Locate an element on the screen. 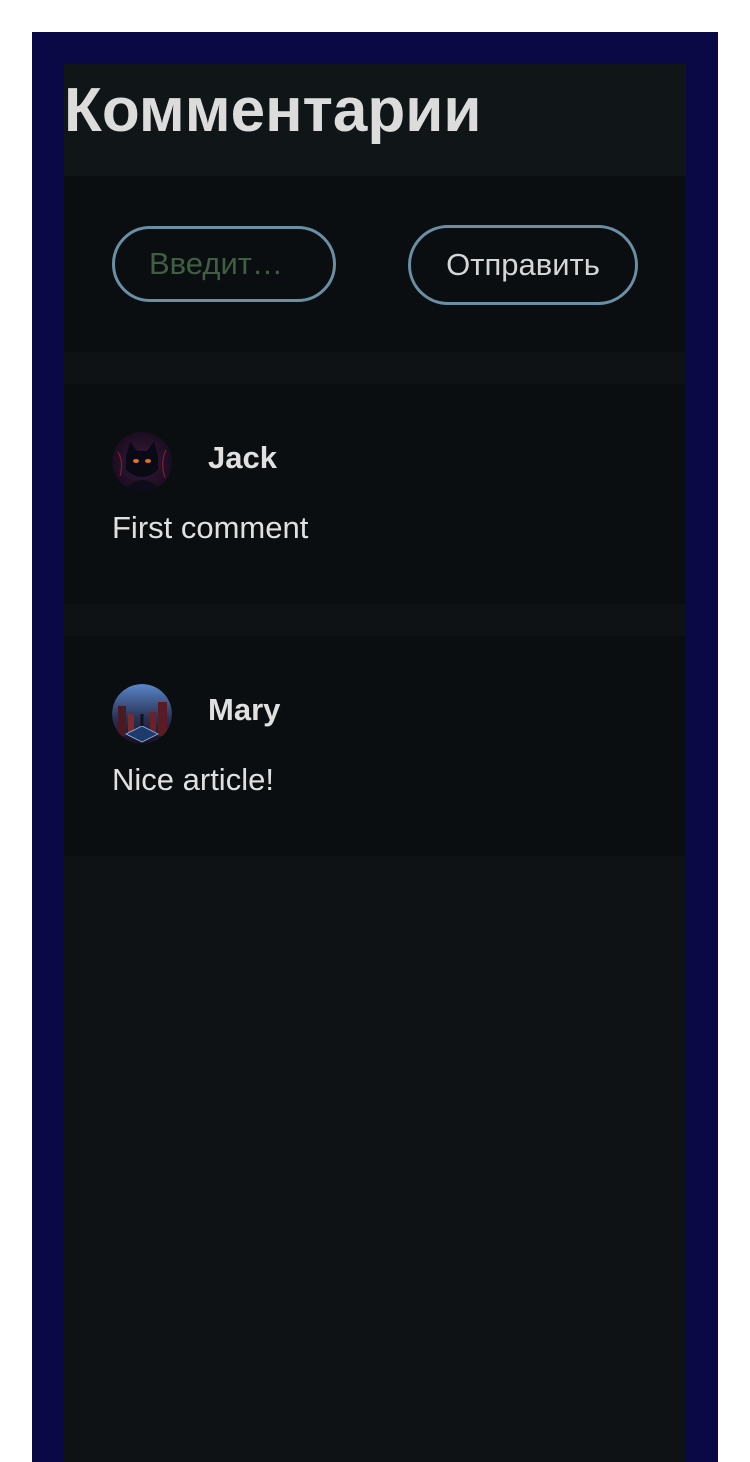 This screenshot has height=1462, width=750. night-city-avatar-icon is located at coordinates (142, 714).